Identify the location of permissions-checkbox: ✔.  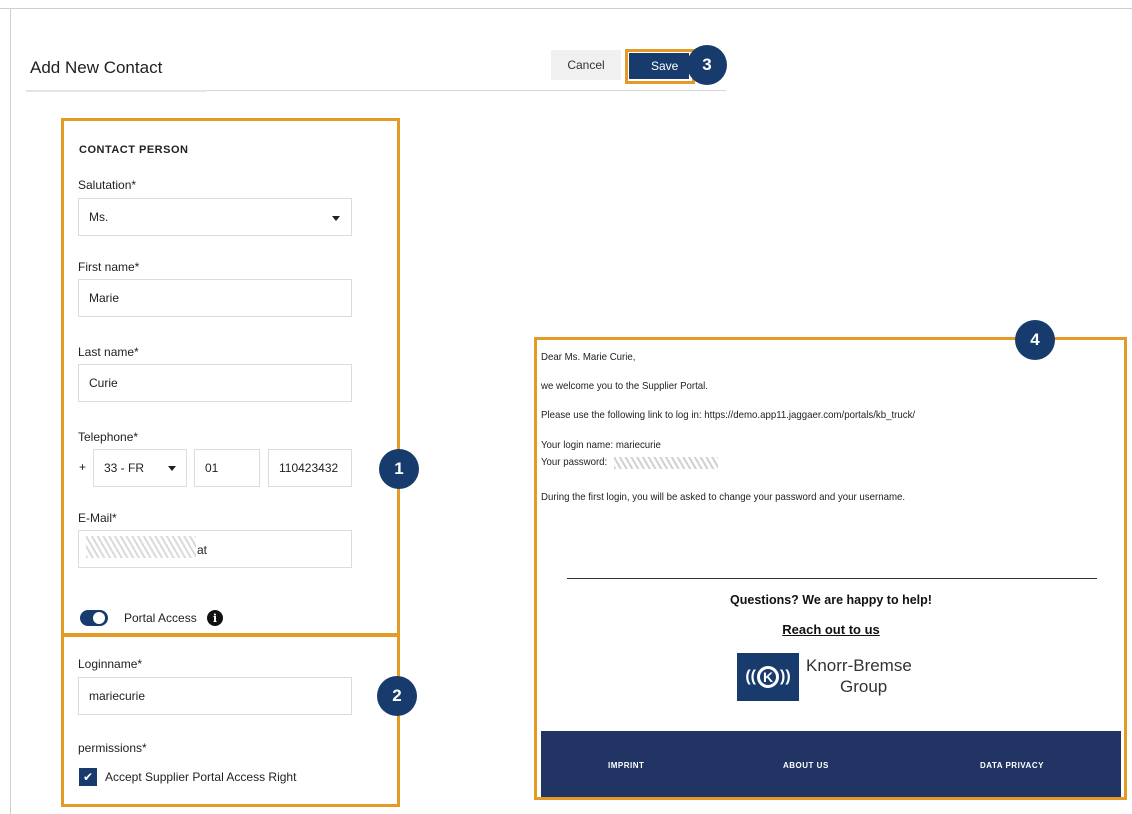
(88, 777).